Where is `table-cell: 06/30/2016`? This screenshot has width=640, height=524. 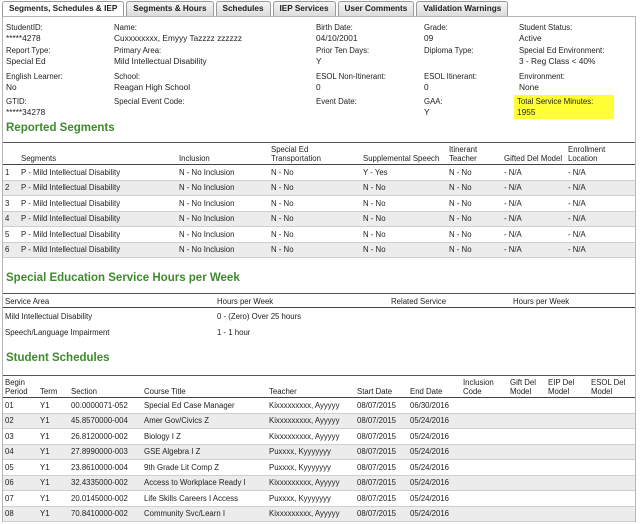 table-cell: 06/30/2016 is located at coordinates (430, 405).